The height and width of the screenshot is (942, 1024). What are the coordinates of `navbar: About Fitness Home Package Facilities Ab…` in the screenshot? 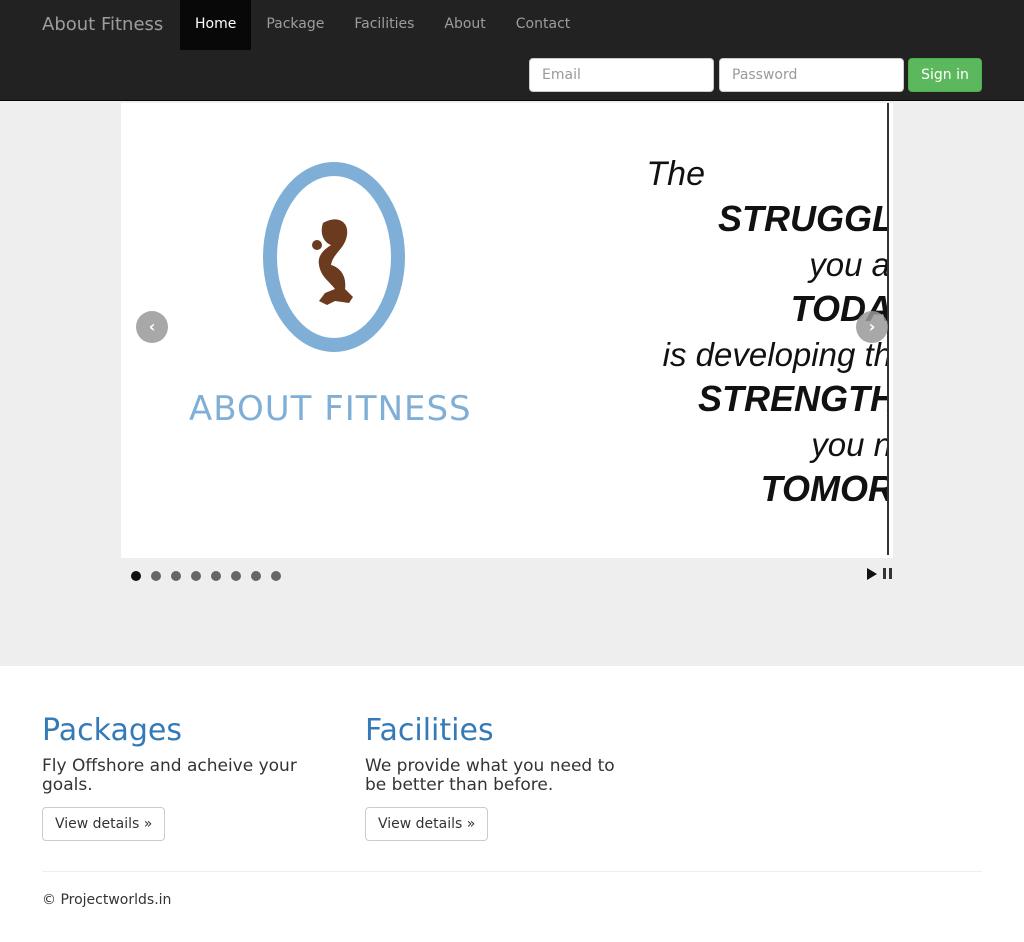 It's located at (512, 50).